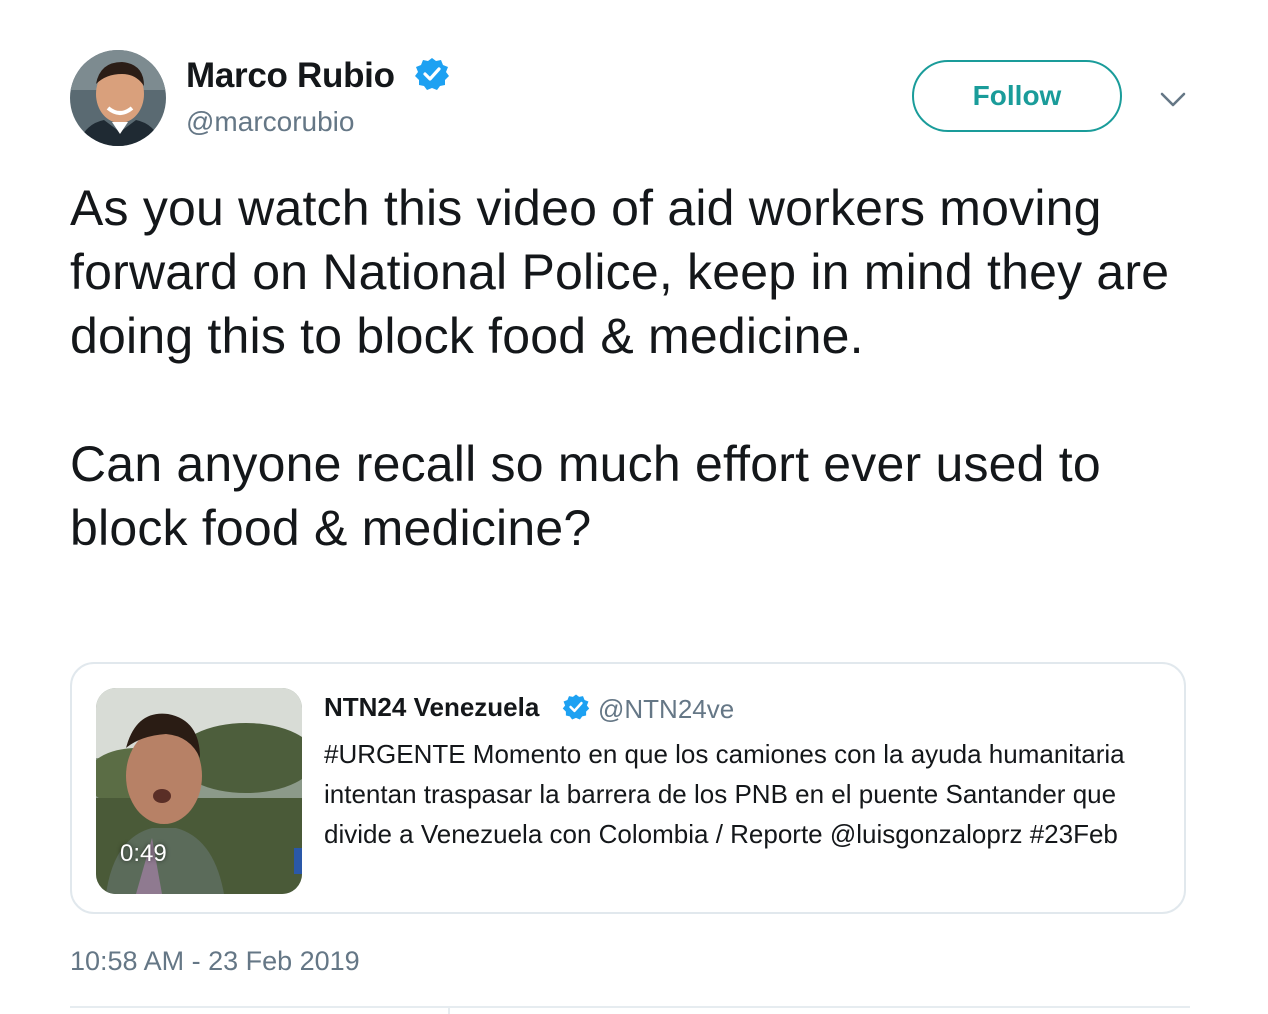  I want to click on quoted-author-name: NTN24 Venezuela, so click(431, 707).